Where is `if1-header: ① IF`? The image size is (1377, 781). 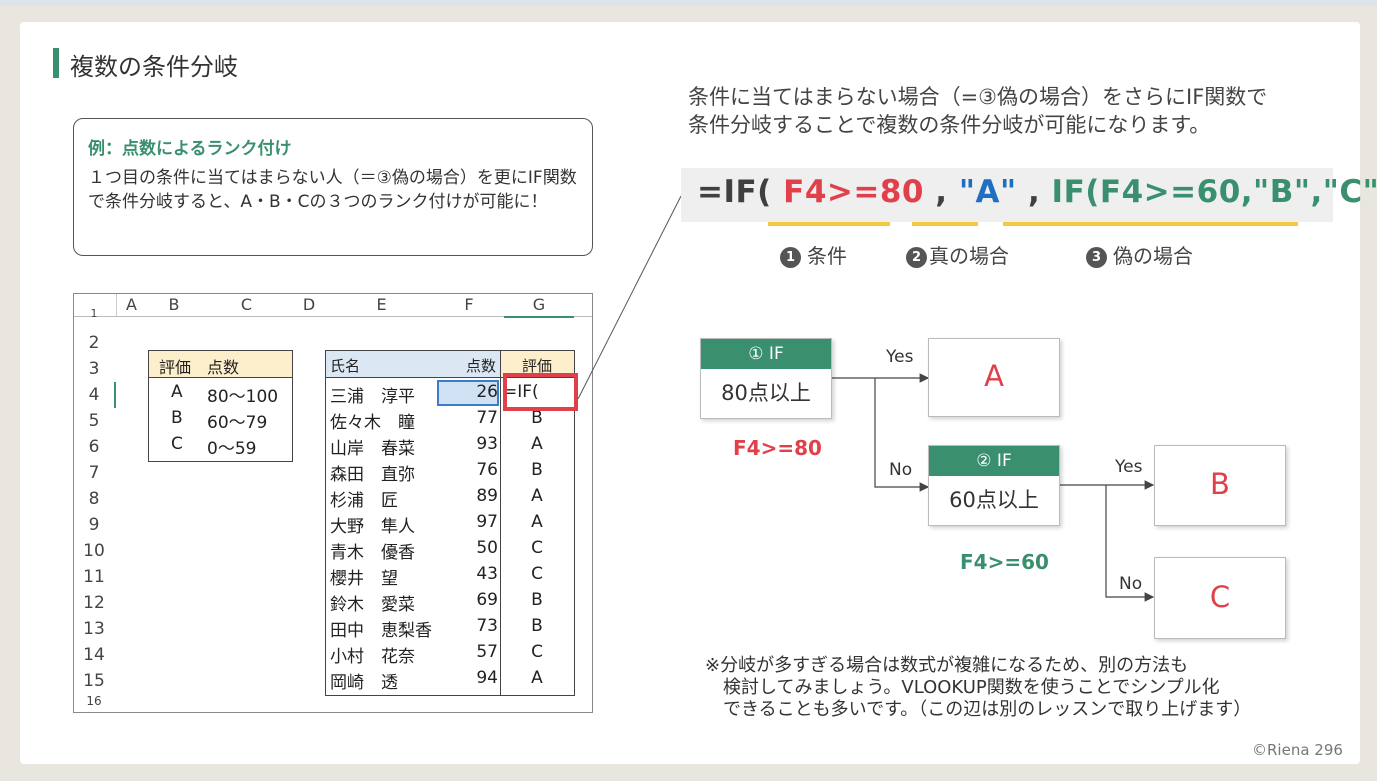 if1-header: ① IF is located at coordinates (766, 354).